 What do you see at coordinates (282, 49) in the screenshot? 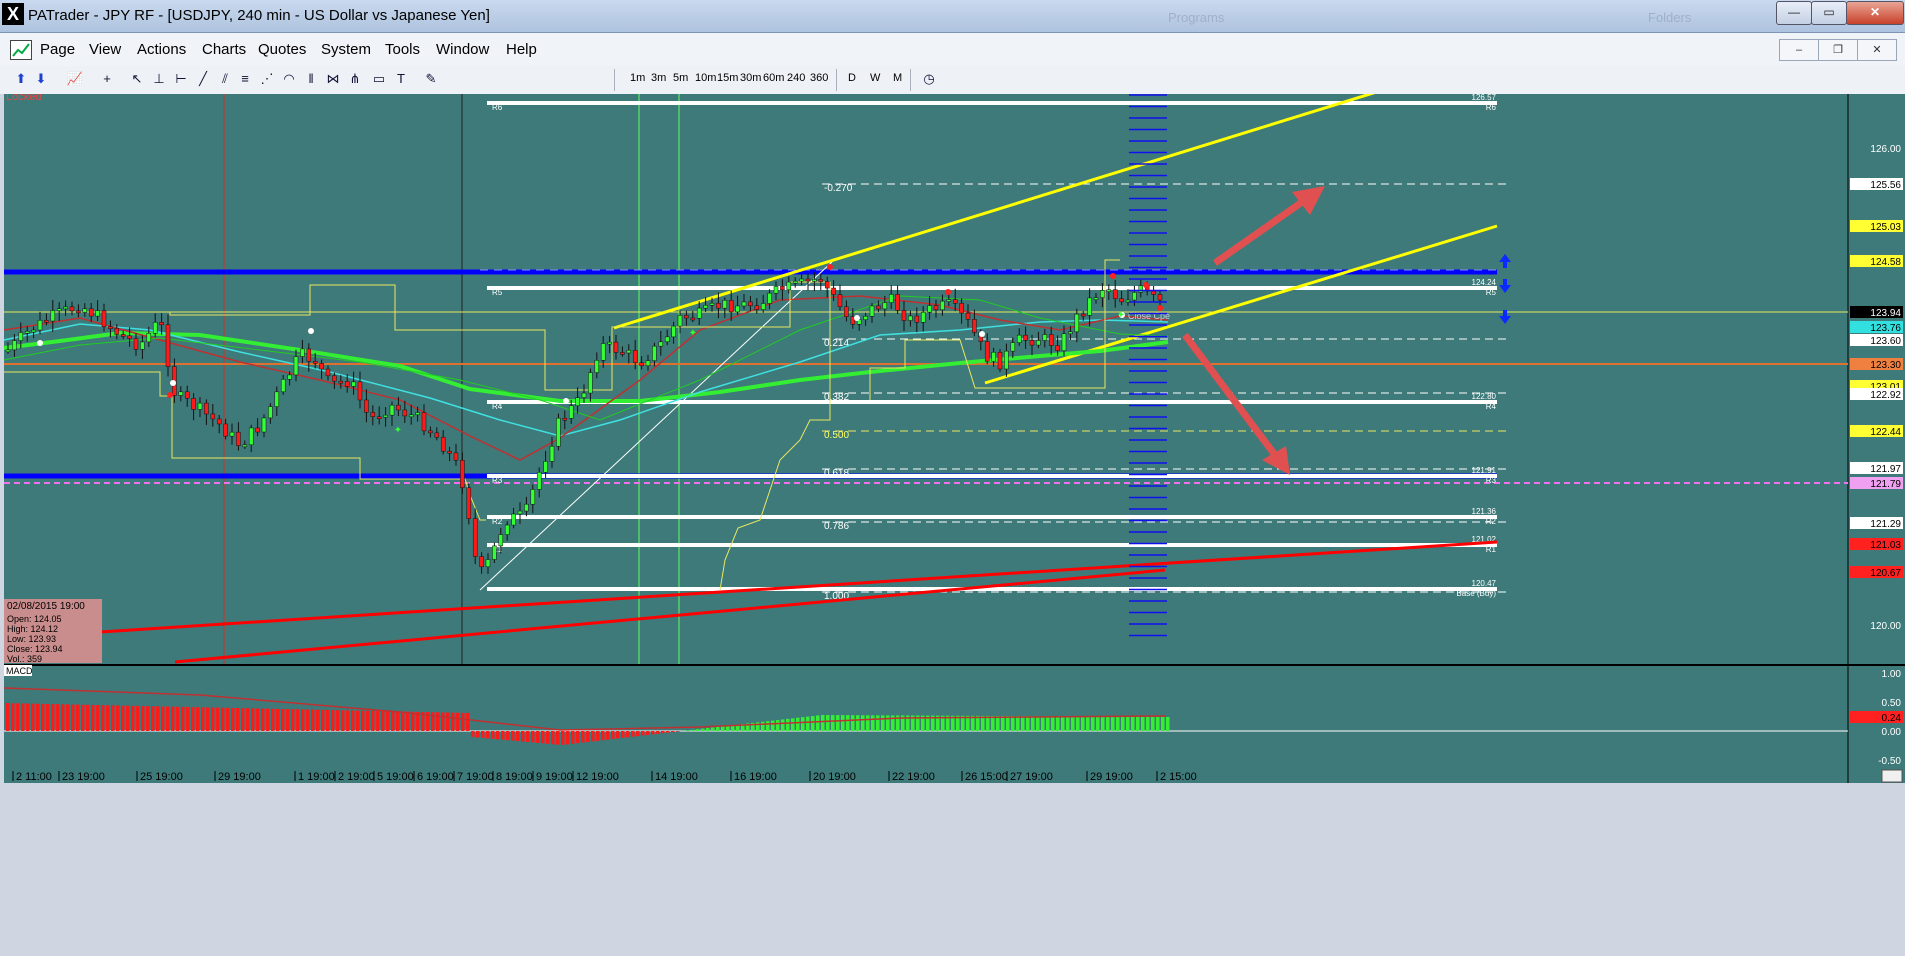
I see `menu-quotes: Quotes` at bounding box center [282, 49].